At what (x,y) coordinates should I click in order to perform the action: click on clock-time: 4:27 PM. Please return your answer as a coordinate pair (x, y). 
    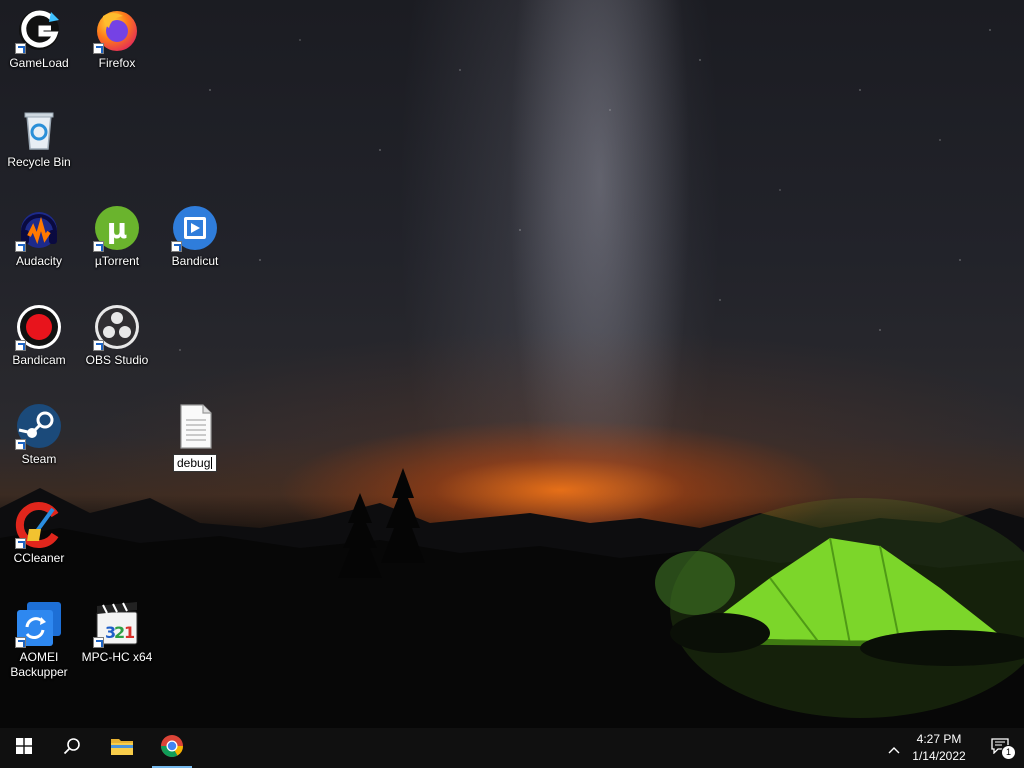
    Looking at the image, I should click on (939, 739).